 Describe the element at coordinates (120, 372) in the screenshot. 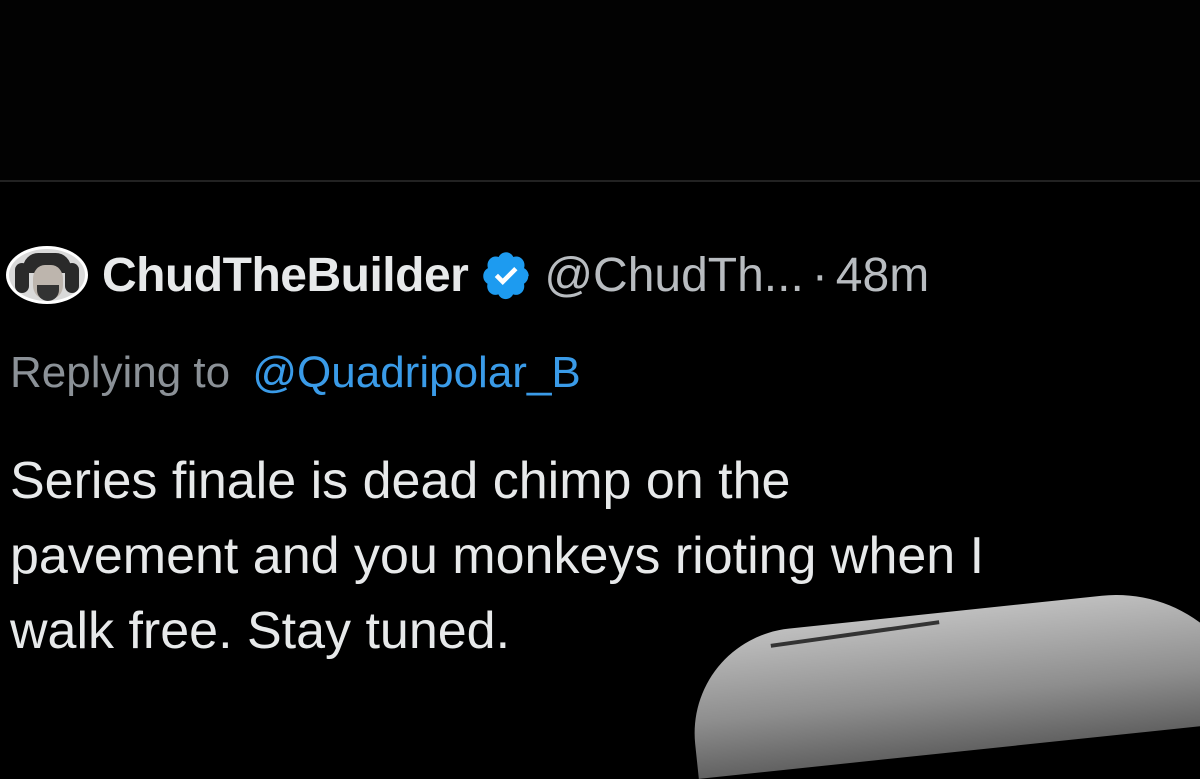

I see `replying-to-label: Replying to` at that location.